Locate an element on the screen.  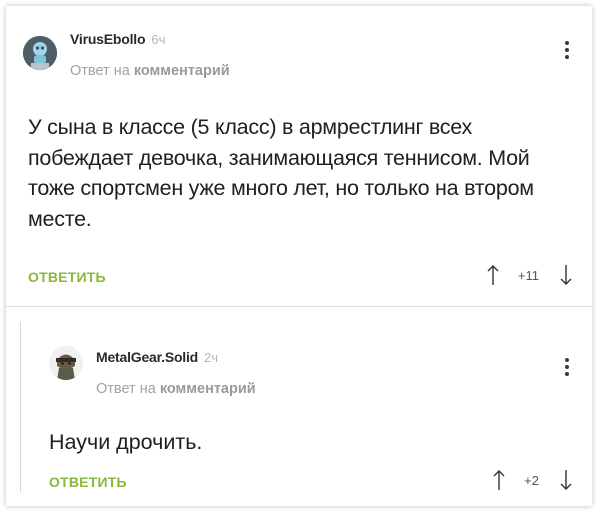
author-line: MetalGear.Solid 2ч is located at coordinates (157, 357).